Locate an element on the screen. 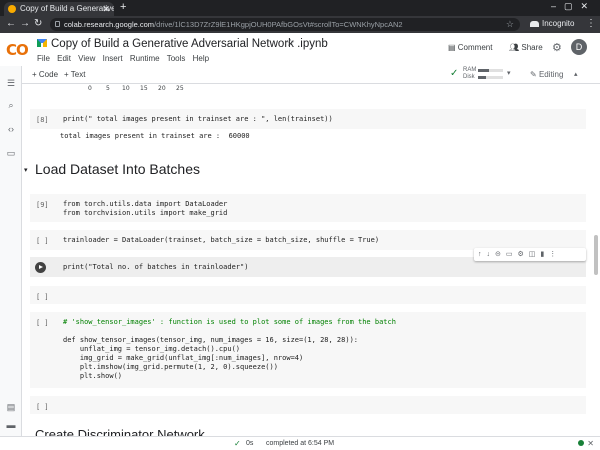 The image size is (600, 450). resources-label: RAM Disk is located at coordinates (469, 74).